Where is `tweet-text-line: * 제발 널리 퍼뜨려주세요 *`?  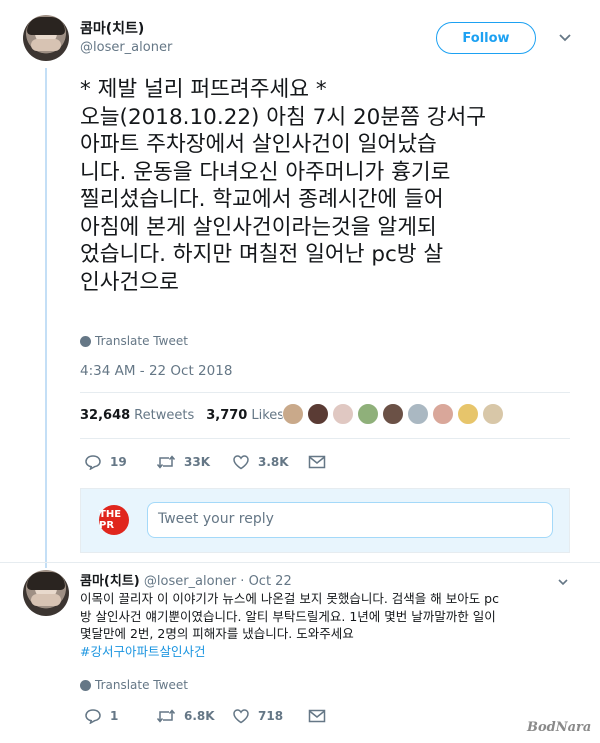 tweet-text-line: * 제발 널리 퍼뜨려주세요 * is located at coordinates (203, 89).